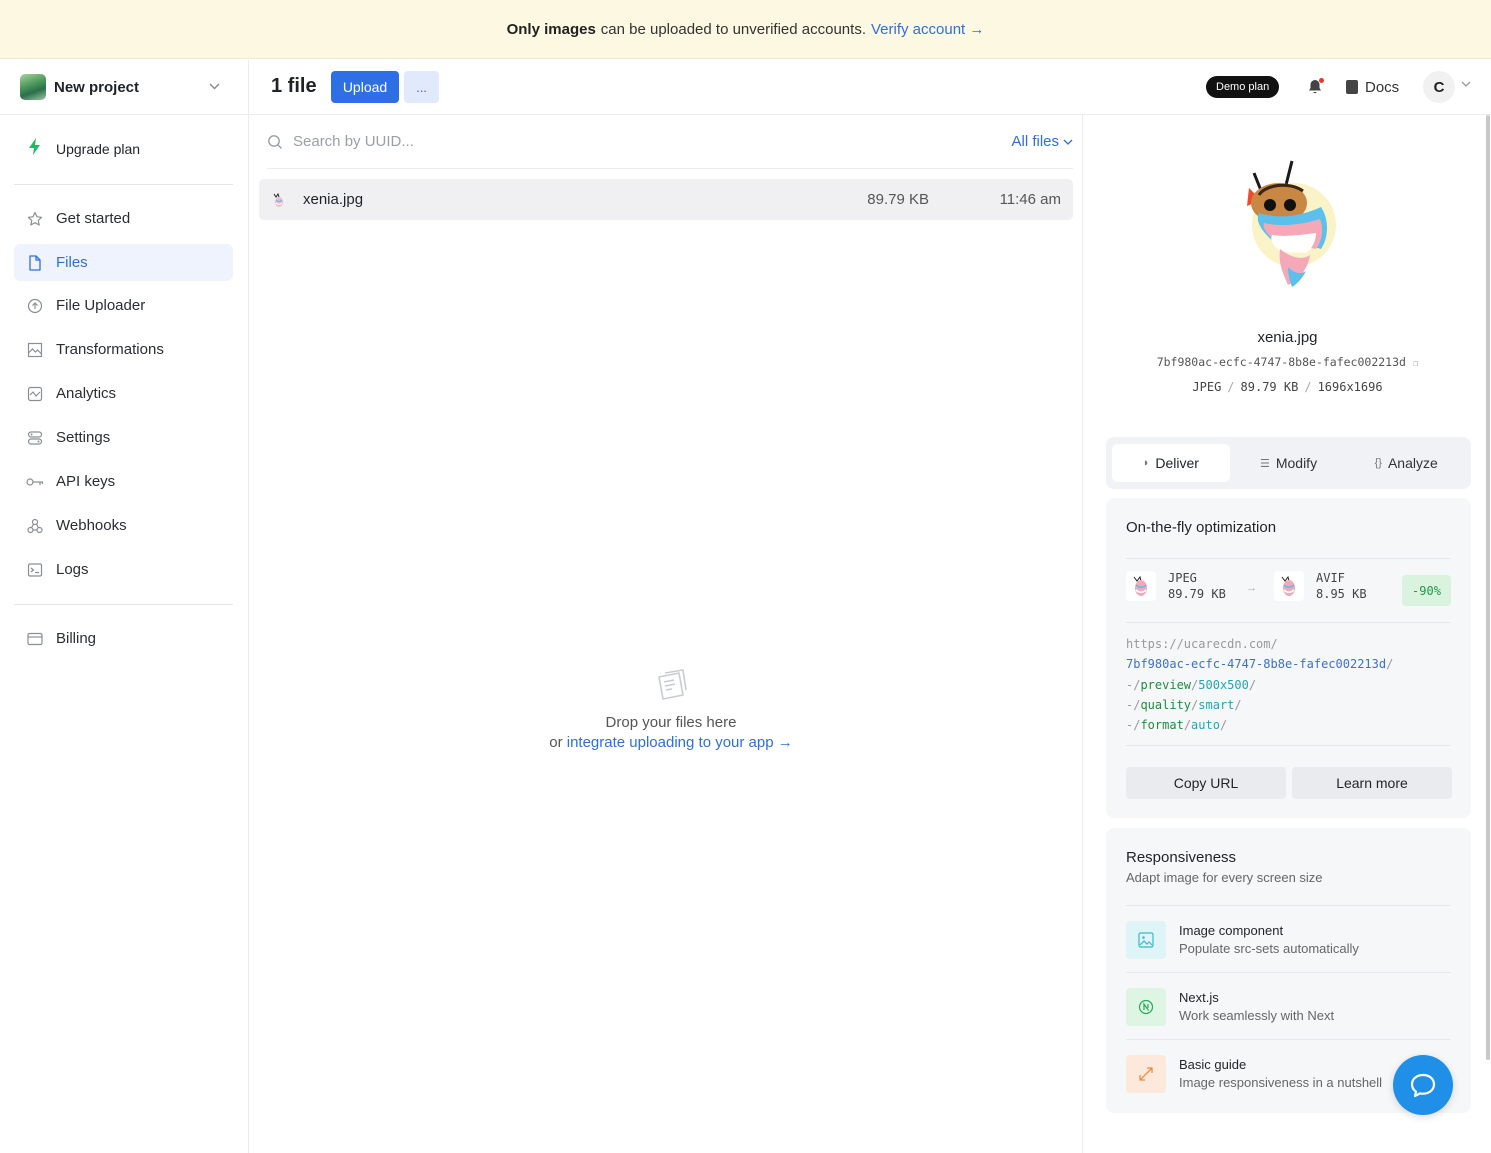 Image resolution: width=1491 pixels, height=1153 pixels. I want to click on chat-bubble-icon, so click(1423, 1085).